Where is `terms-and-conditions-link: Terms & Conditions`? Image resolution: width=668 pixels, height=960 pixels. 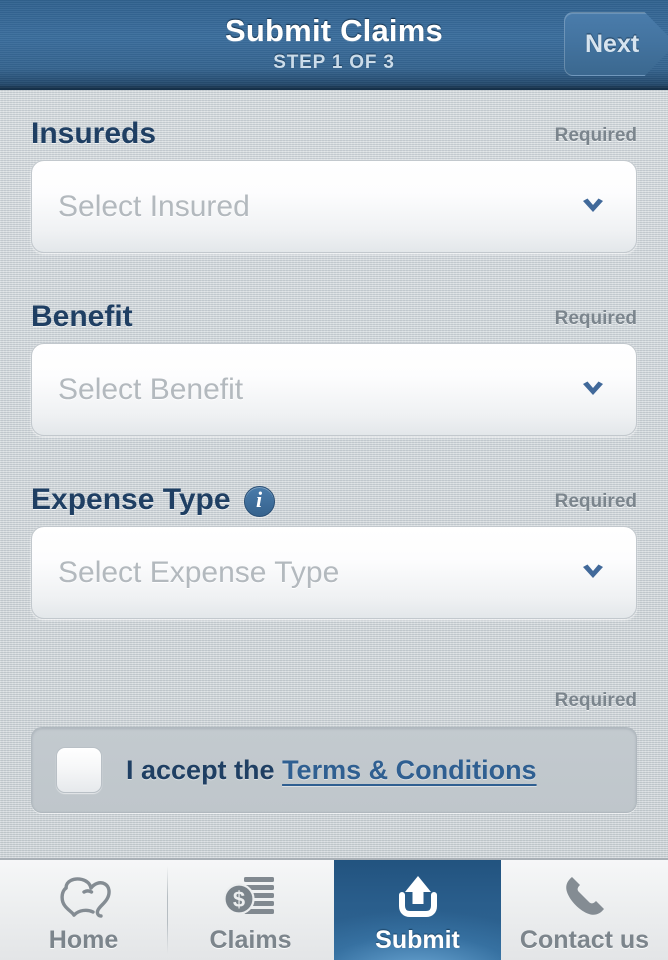 terms-and-conditions-link: Terms & Conditions is located at coordinates (409, 770).